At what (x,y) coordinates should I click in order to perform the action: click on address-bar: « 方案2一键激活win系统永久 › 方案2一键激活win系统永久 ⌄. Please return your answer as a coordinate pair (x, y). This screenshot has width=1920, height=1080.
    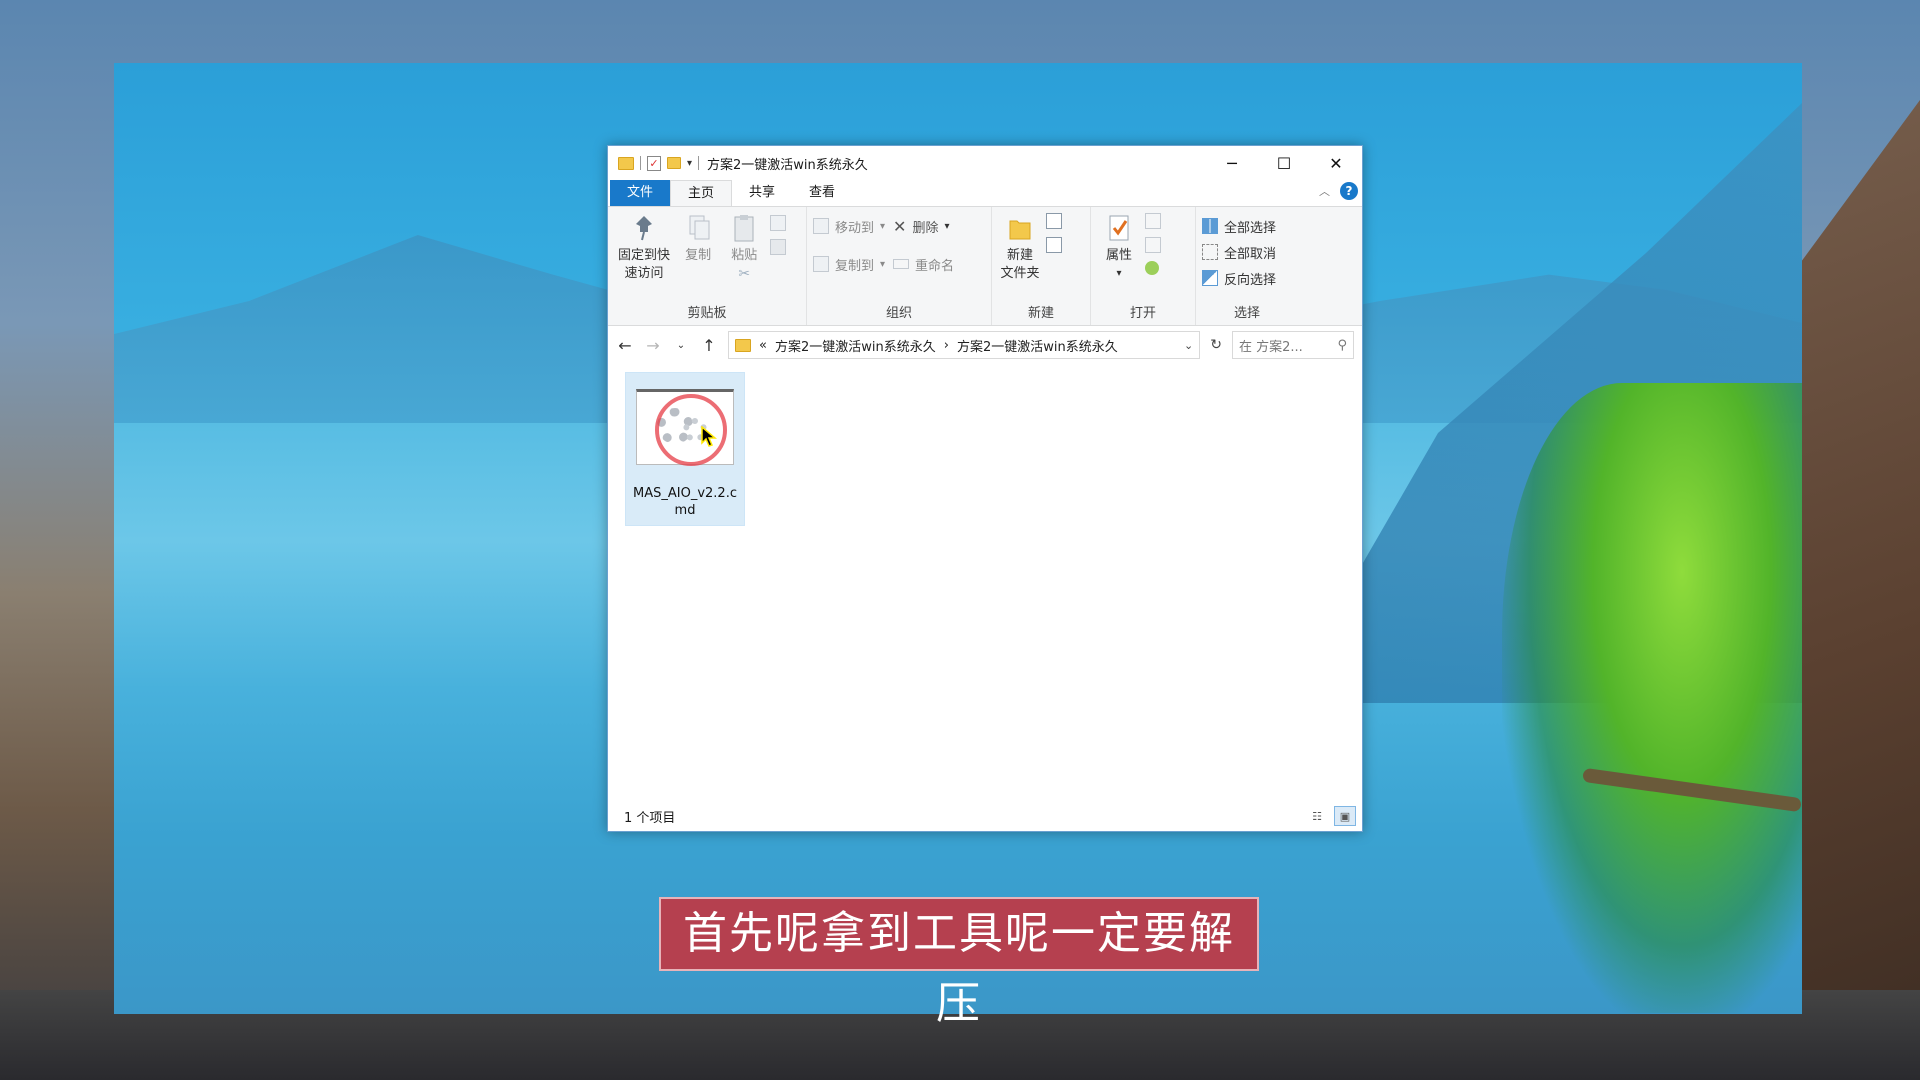
    Looking at the image, I should click on (964, 345).